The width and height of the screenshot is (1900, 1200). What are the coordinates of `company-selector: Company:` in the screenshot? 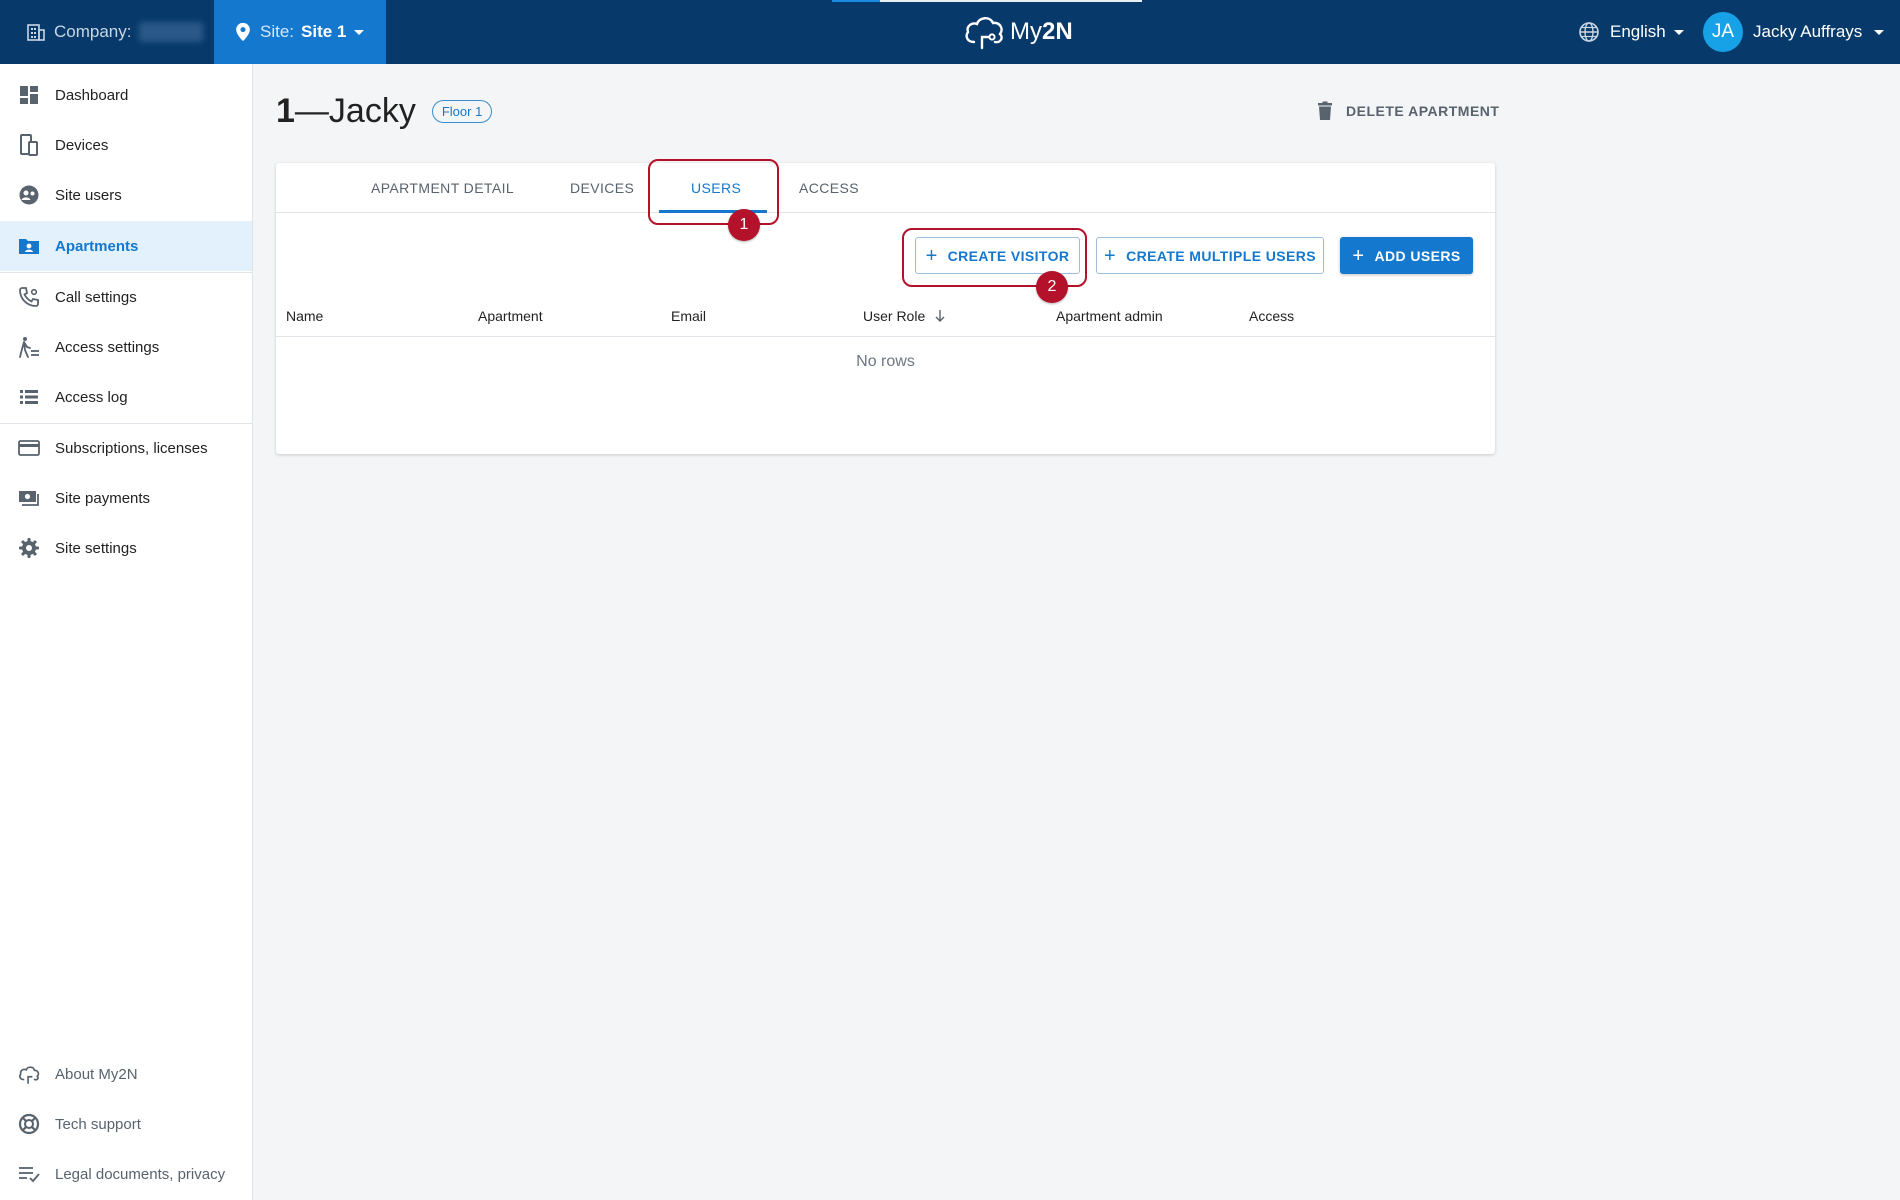 It's located at (107, 32).